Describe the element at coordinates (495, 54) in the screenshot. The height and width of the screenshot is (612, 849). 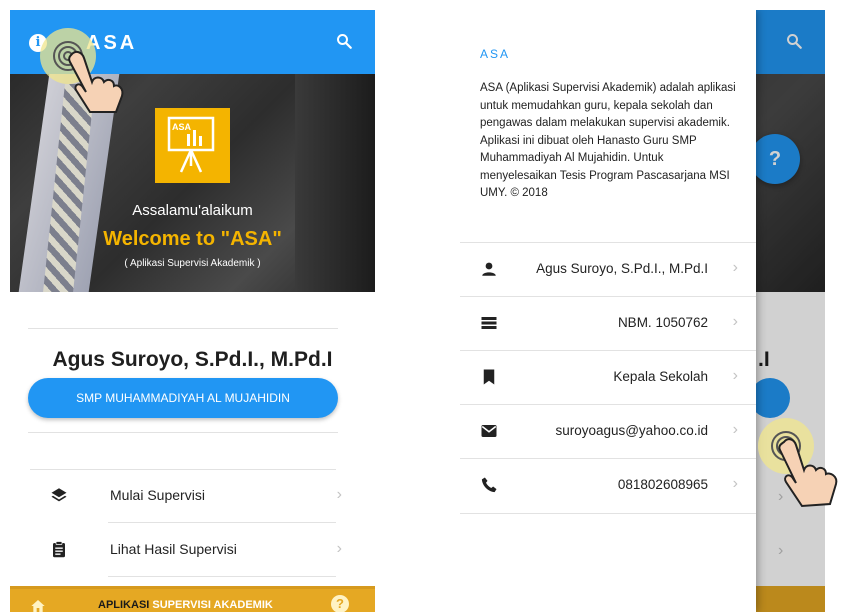
I see `drawer-title: ASA` at that location.